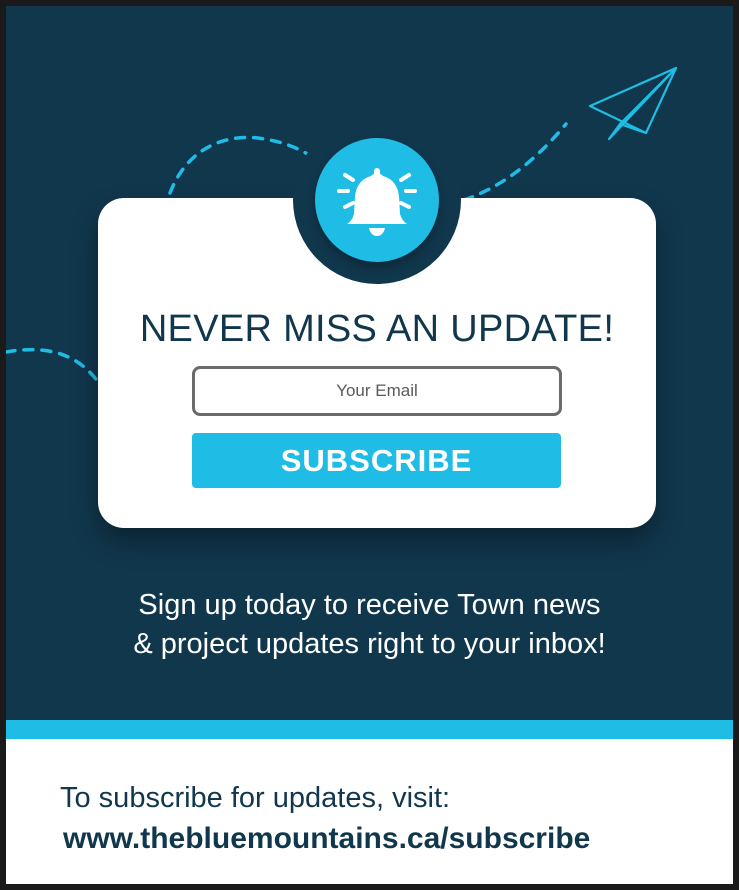 This screenshot has width=739, height=890. What do you see at coordinates (369, 605) in the screenshot?
I see `tagline-line-1: Sign up today to receive Town news` at bounding box center [369, 605].